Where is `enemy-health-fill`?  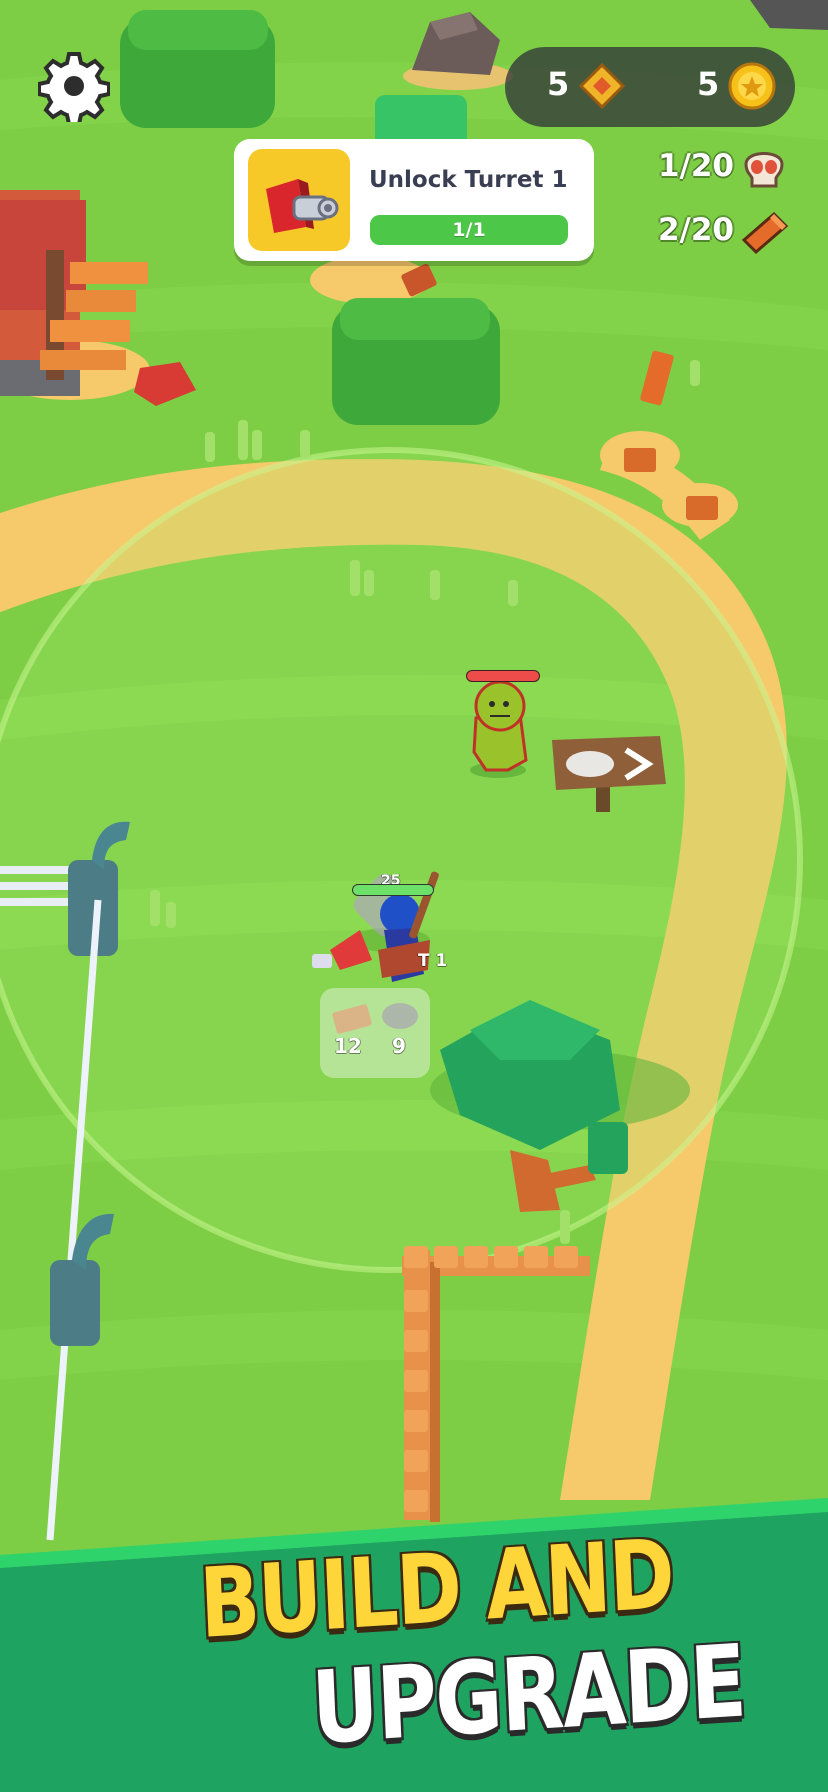 enemy-health-fill is located at coordinates (503, 676).